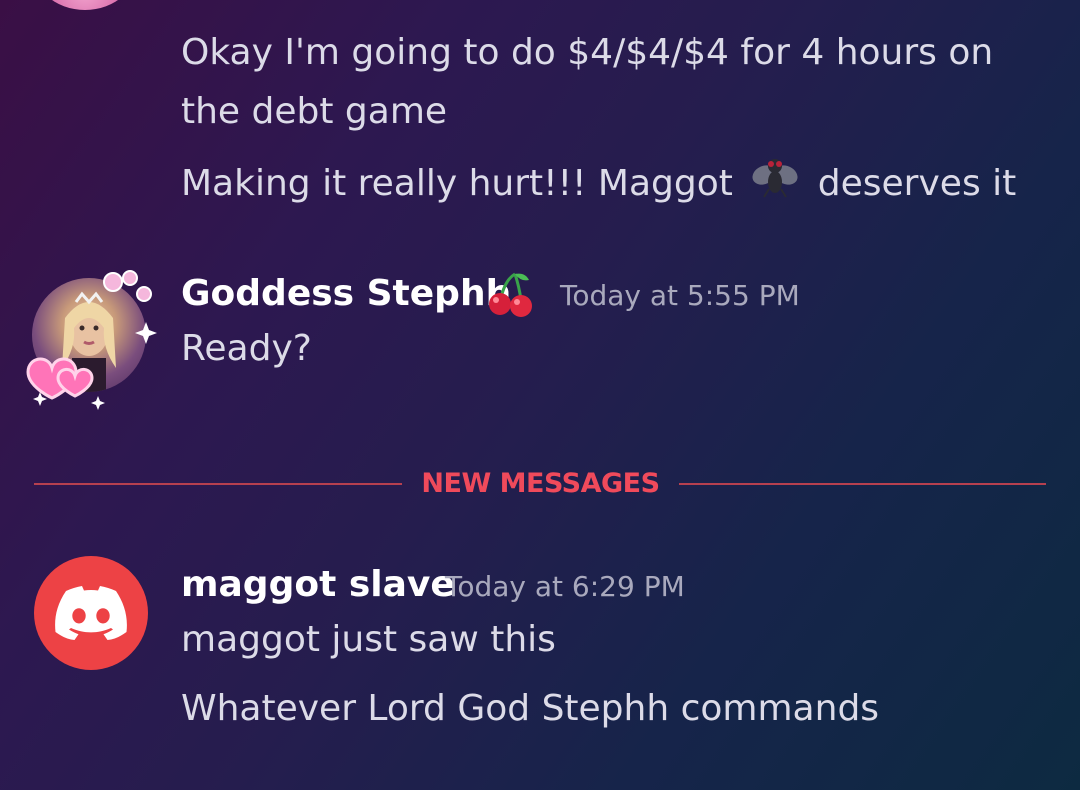 Image resolution: width=1080 pixels, height=790 pixels. What do you see at coordinates (862, 484) in the screenshot?
I see `new-messages-divider-right` at bounding box center [862, 484].